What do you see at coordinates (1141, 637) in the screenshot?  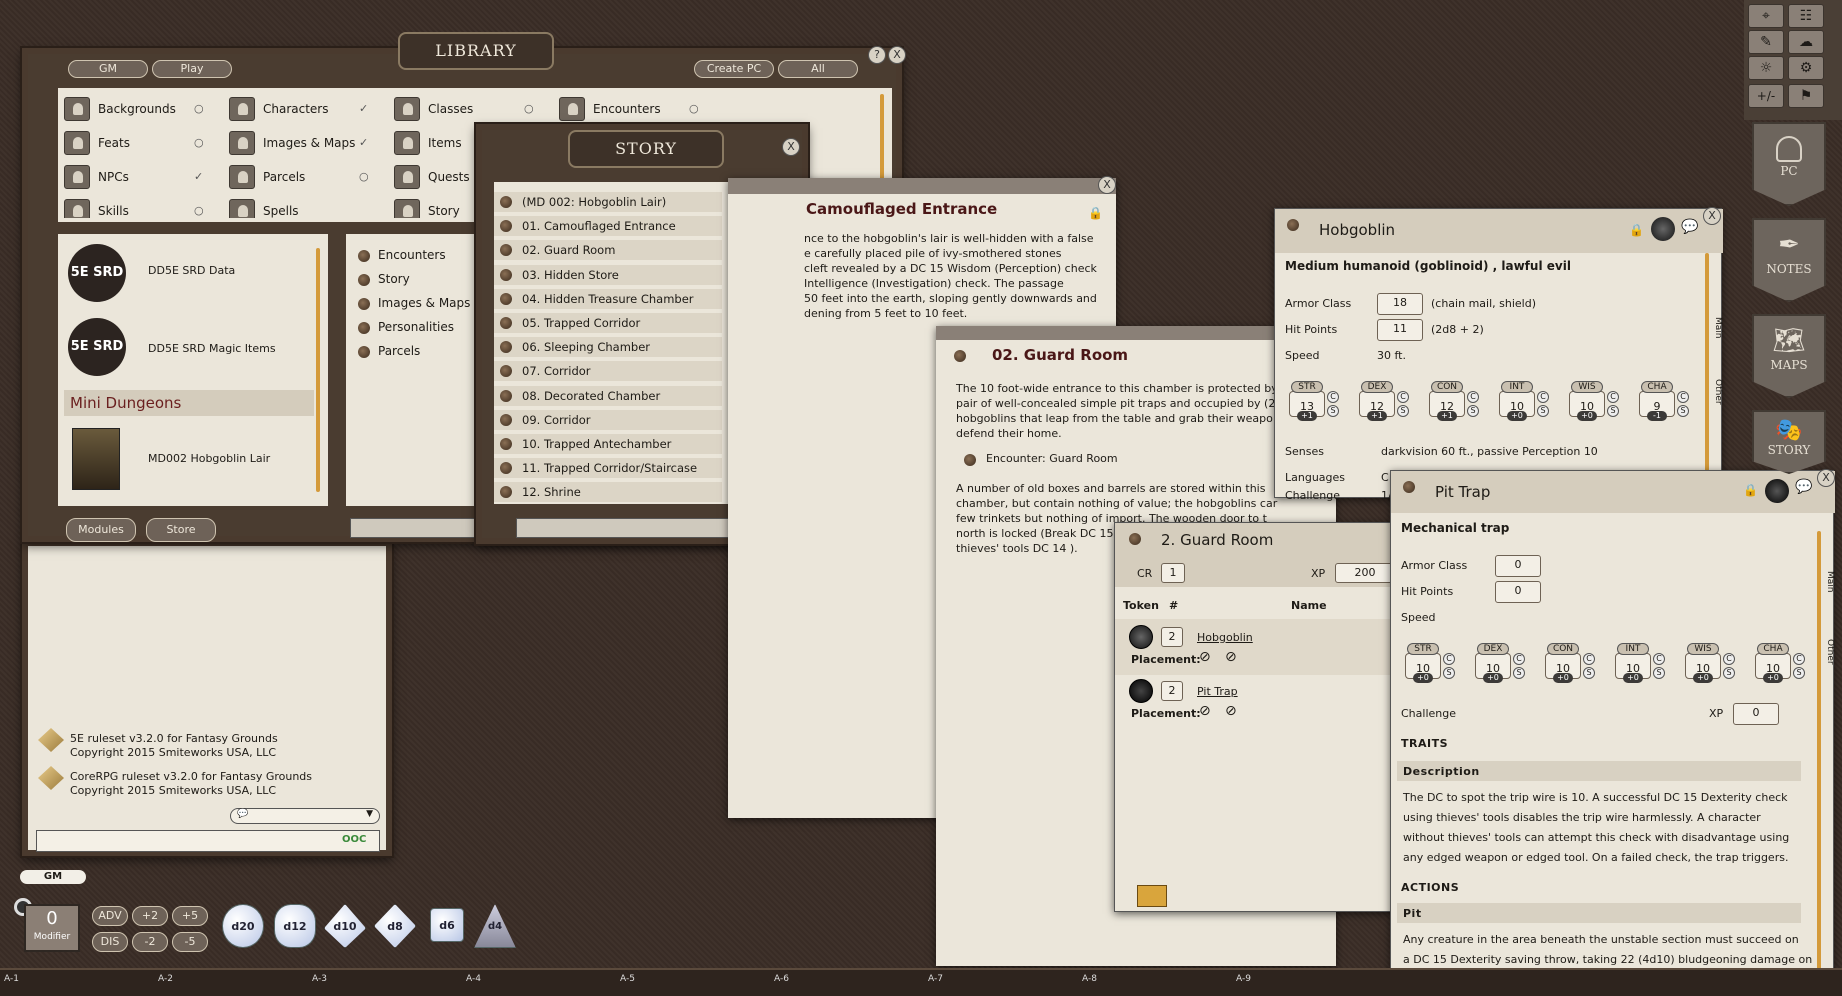 I see `hobgoblin-token-icon` at bounding box center [1141, 637].